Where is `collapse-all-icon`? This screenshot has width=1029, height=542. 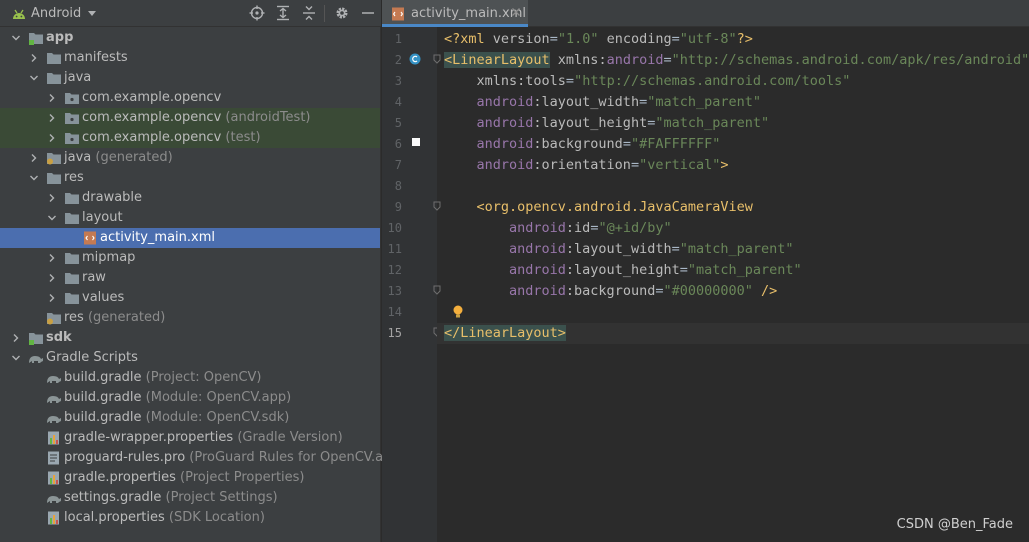 collapse-all-icon is located at coordinates (309, 13).